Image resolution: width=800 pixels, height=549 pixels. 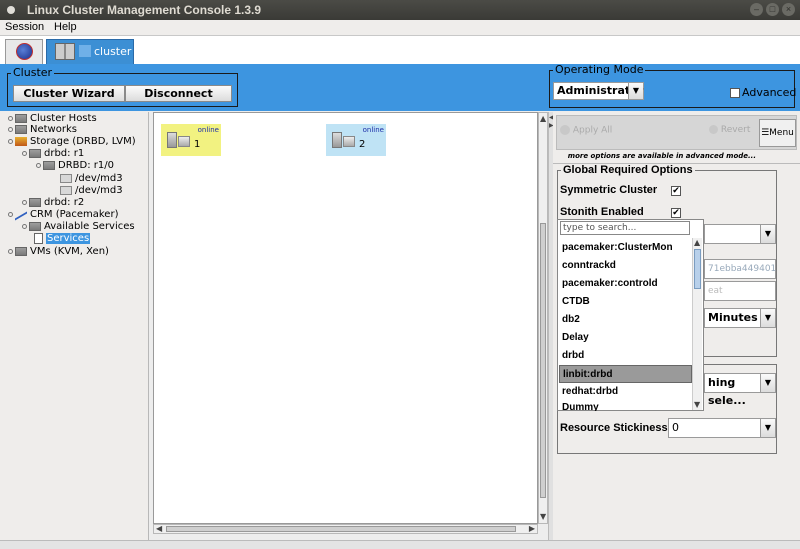 I want to click on interval-unit-select: Minutes ▼, so click(x=740, y=318).